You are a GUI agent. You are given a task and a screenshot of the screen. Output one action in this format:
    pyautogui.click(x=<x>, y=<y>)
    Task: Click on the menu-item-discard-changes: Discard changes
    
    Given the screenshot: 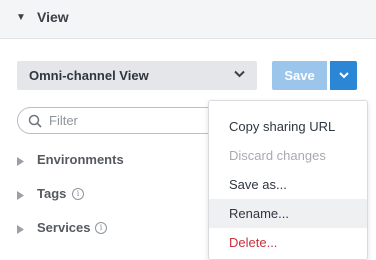 What is the action you would take?
    pyautogui.click(x=288, y=155)
    